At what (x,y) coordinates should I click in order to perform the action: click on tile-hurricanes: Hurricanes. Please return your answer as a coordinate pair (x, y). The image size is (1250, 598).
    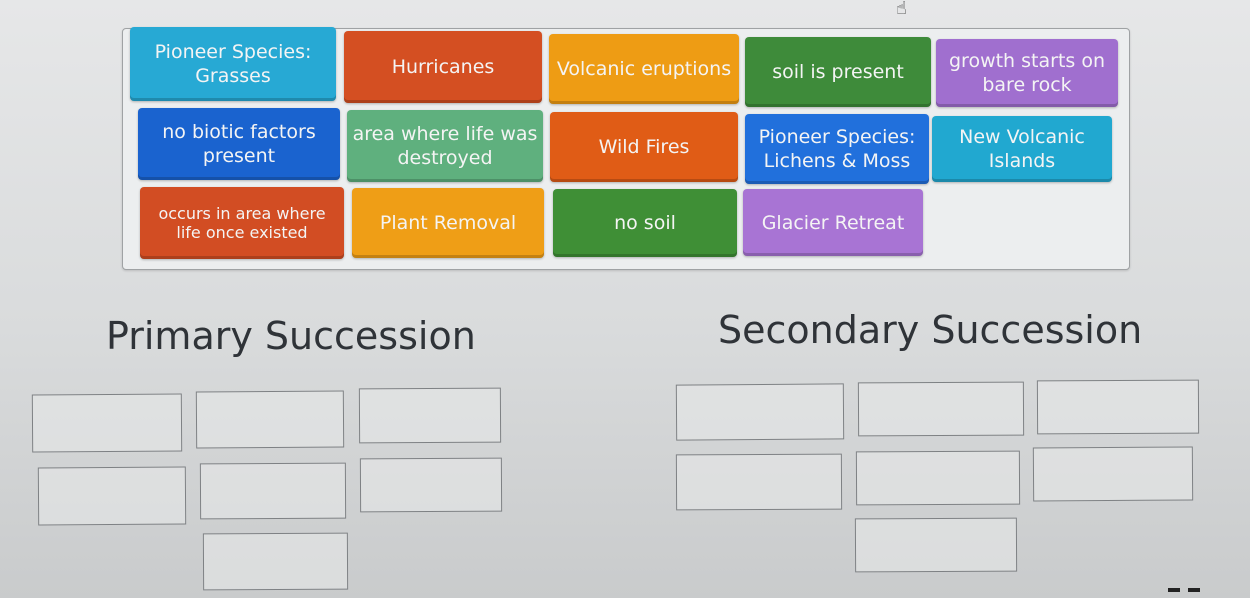
    Looking at the image, I should click on (443, 67).